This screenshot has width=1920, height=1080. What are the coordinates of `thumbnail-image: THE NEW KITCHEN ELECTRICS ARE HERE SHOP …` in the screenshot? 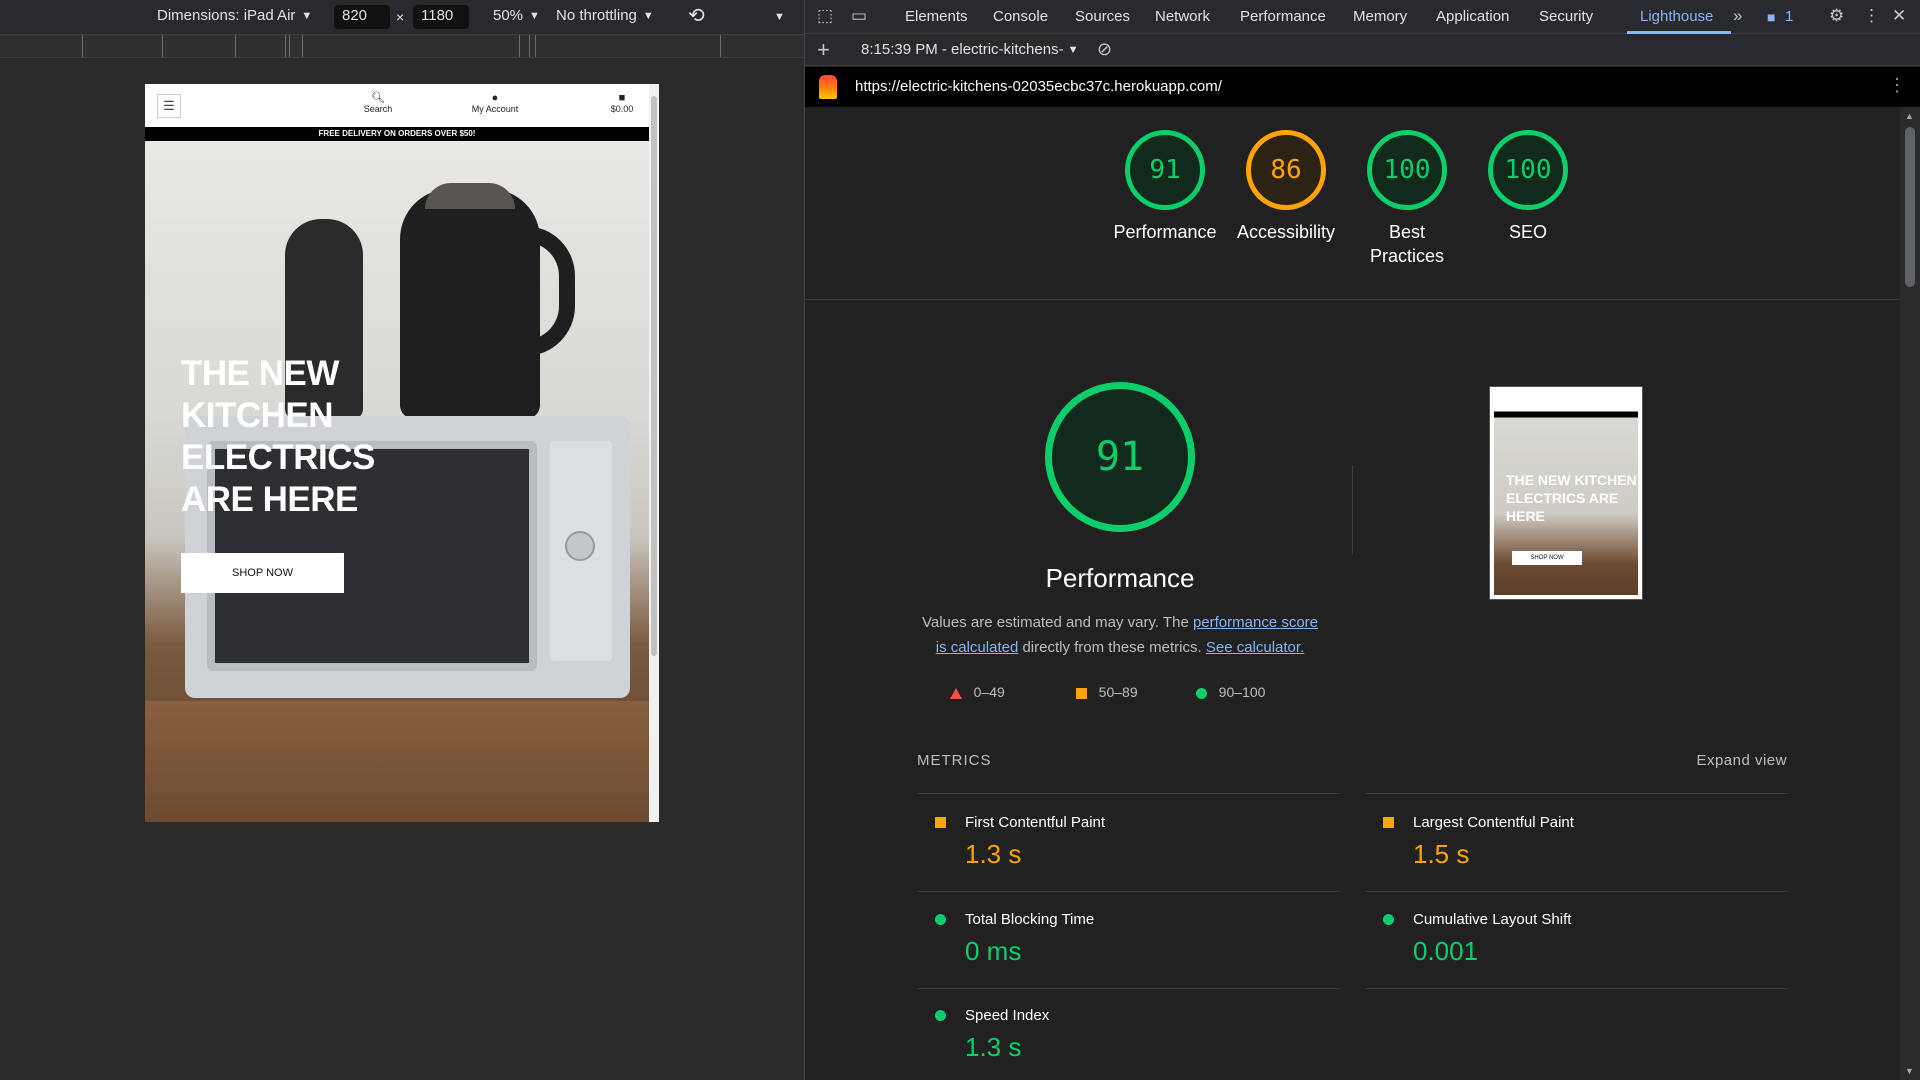 It's located at (1566, 493).